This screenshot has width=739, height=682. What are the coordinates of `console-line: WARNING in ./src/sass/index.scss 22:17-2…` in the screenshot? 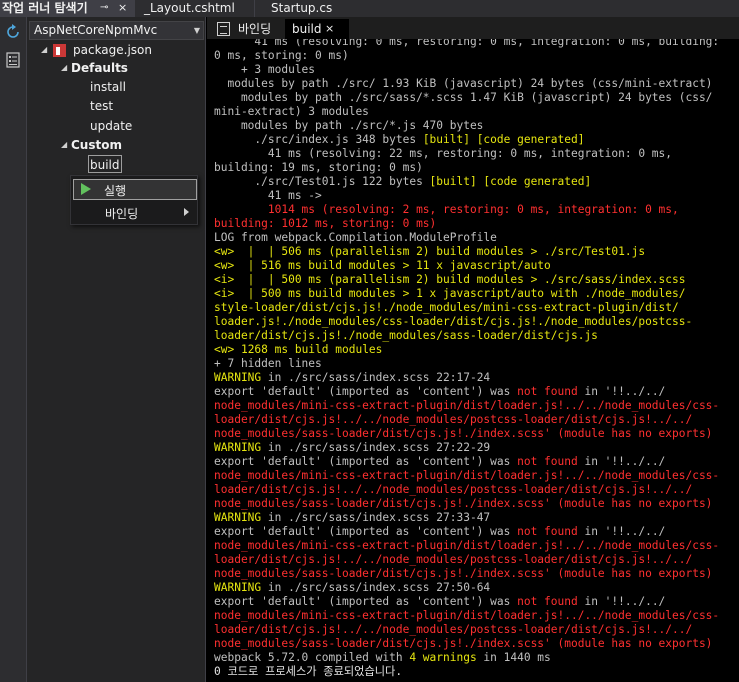 It's located at (352, 378).